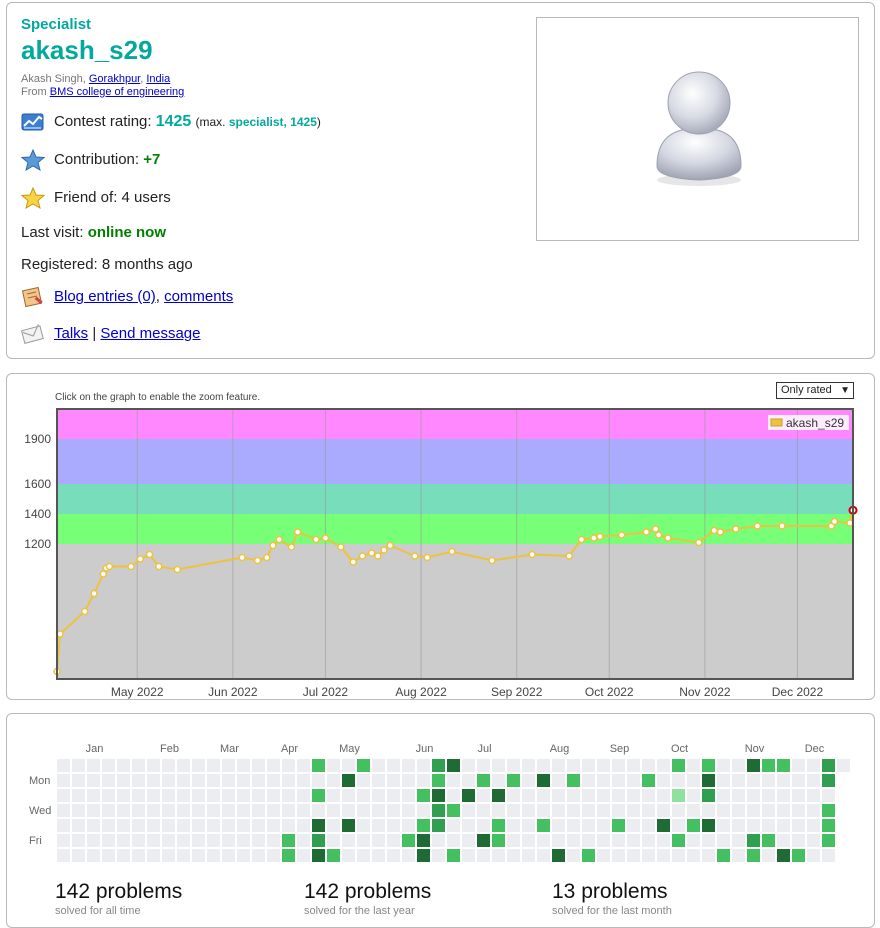 Image resolution: width=880 pixels, height=928 pixels. What do you see at coordinates (117, 92) in the screenshot?
I see `organization-link: BMS college of engineering` at bounding box center [117, 92].